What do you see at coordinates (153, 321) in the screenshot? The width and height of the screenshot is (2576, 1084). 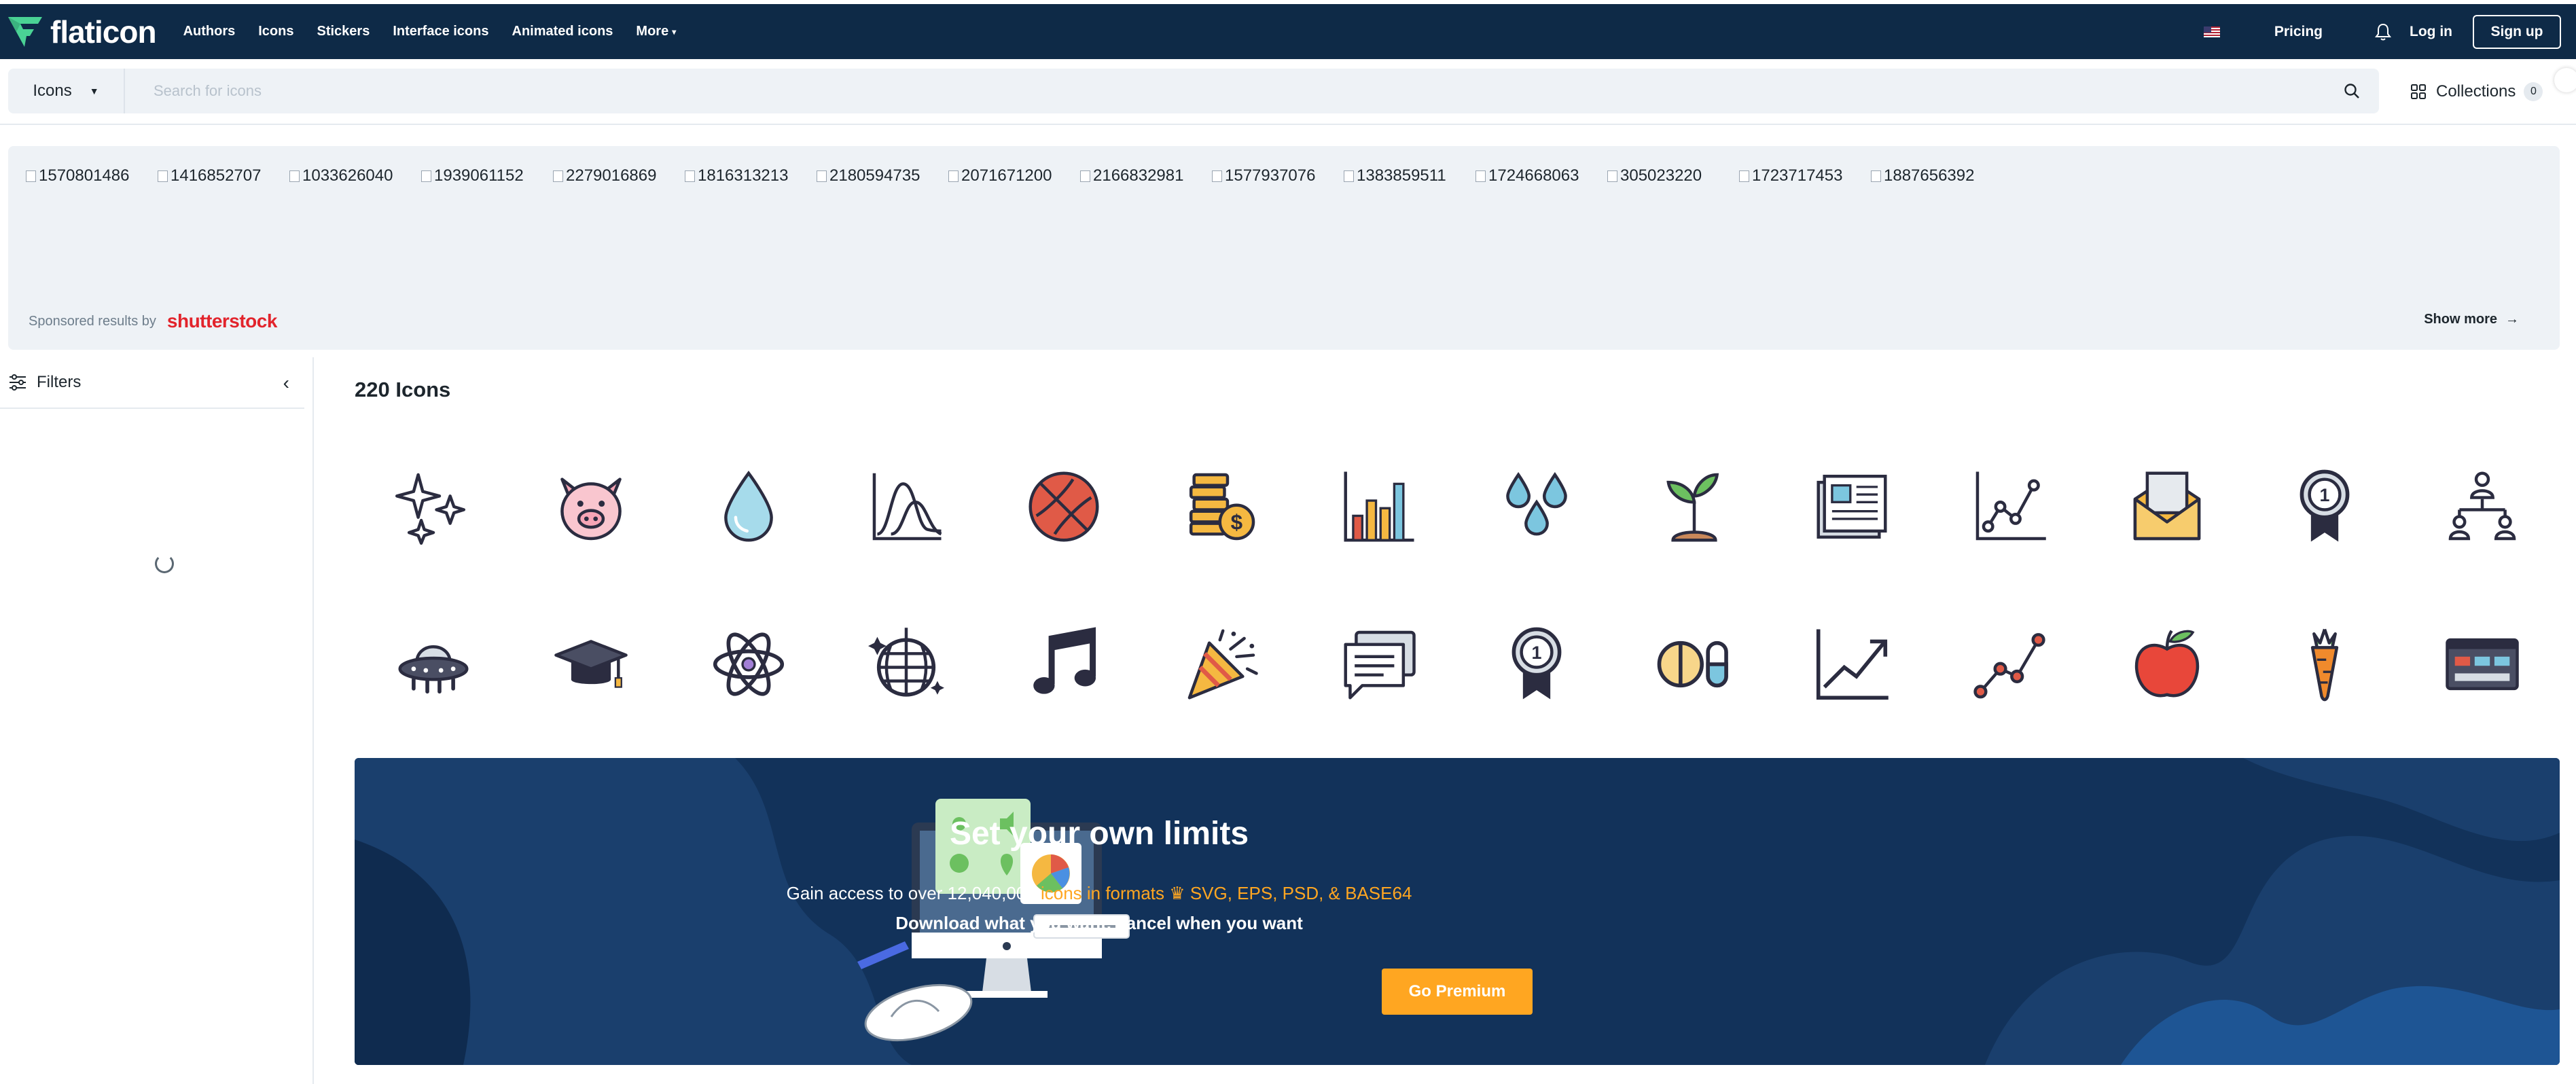 I see `sponsored-by: Sponsored results by shutterstock` at bounding box center [153, 321].